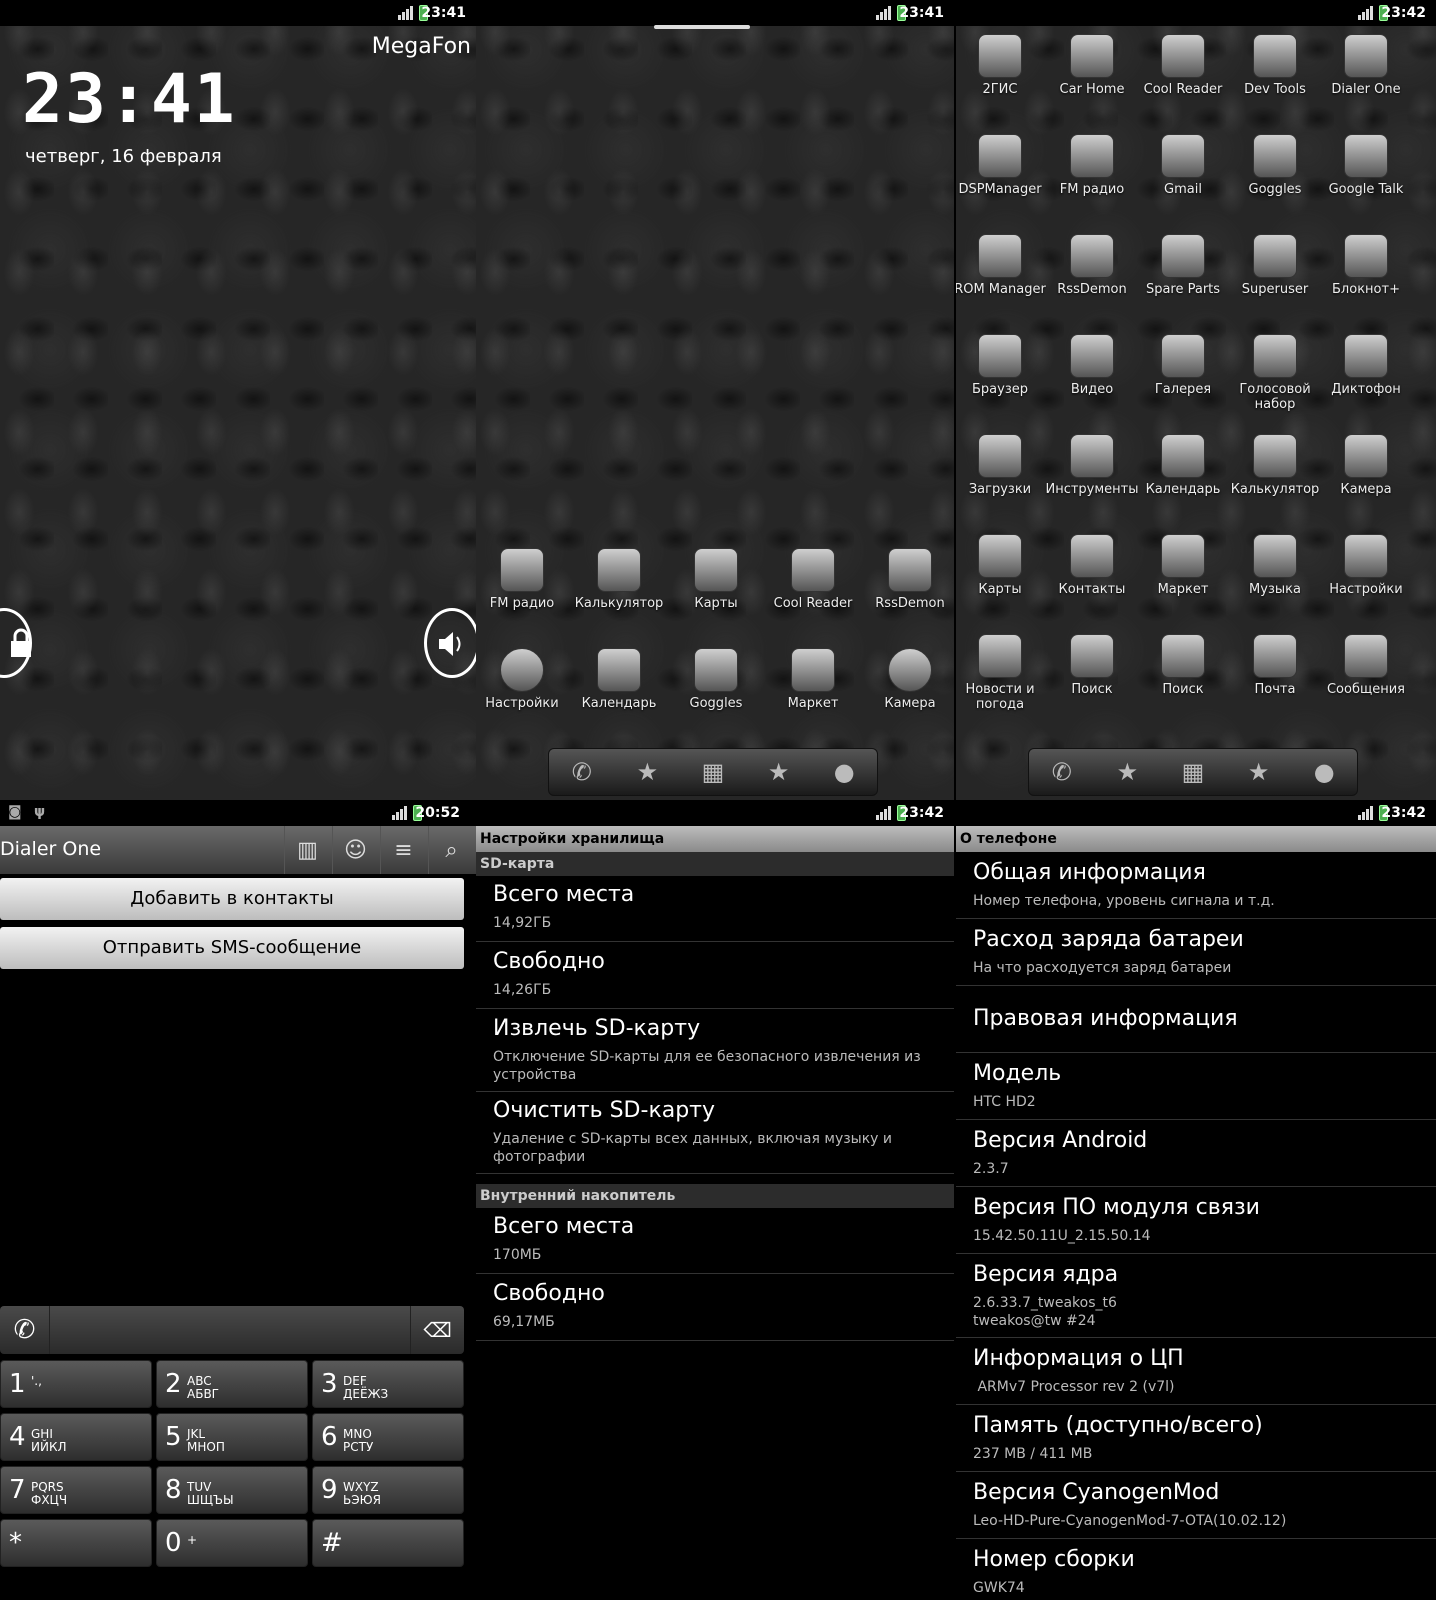 Image resolution: width=1436 pixels, height=1600 pixels. Describe the element at coordinates (1196, 1153) in the screenshot. I see `settings-item: Версия Android 2.3.7` at that location.